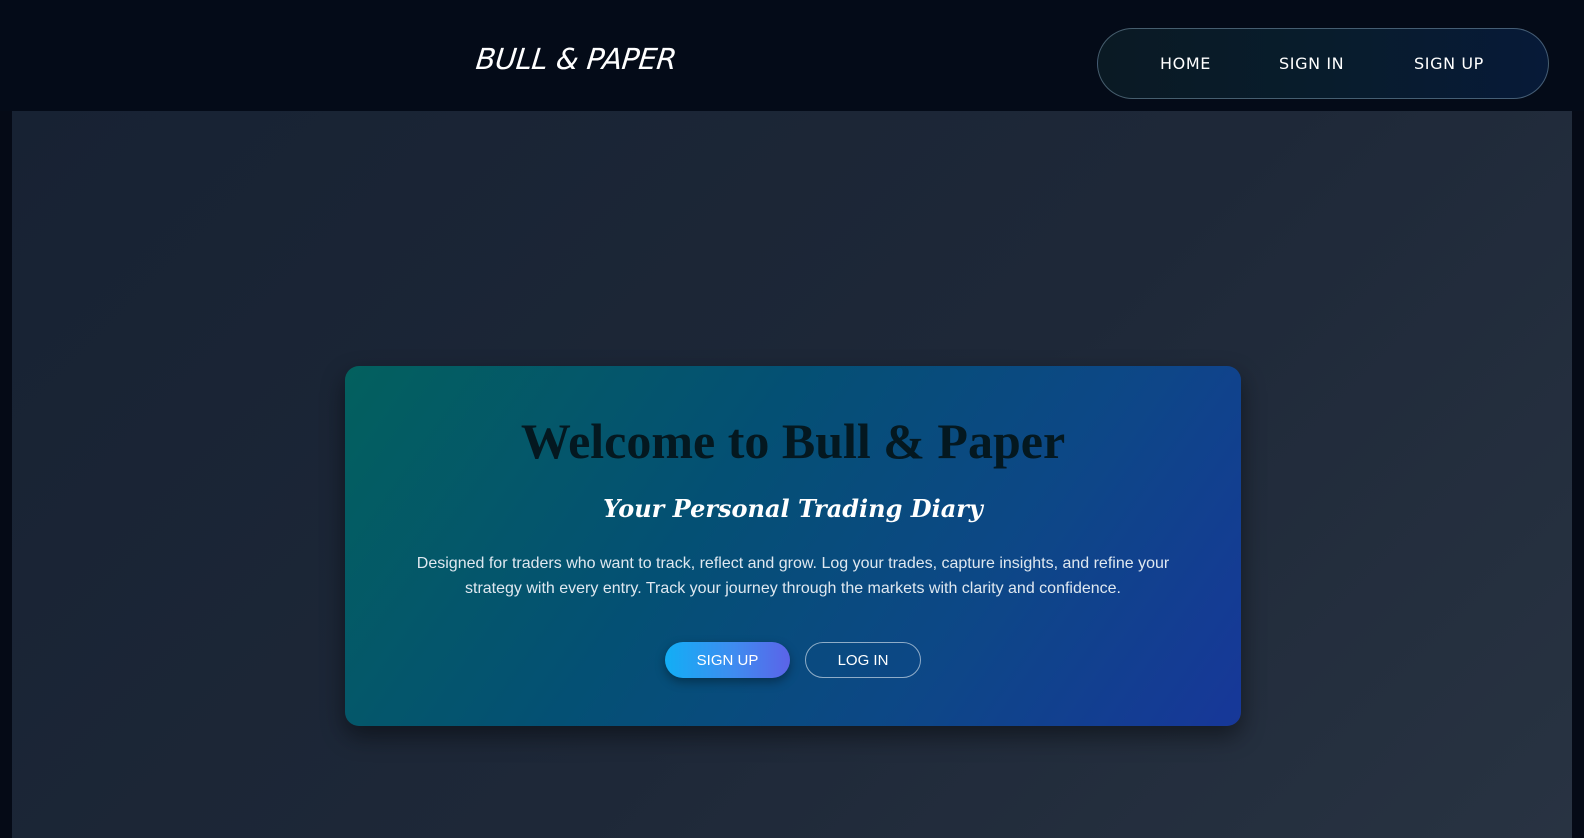  Describe the element at coordinates (1311, 63) in the screenshot. I see `nav-sign-in-link: SIGN IN` at that location.